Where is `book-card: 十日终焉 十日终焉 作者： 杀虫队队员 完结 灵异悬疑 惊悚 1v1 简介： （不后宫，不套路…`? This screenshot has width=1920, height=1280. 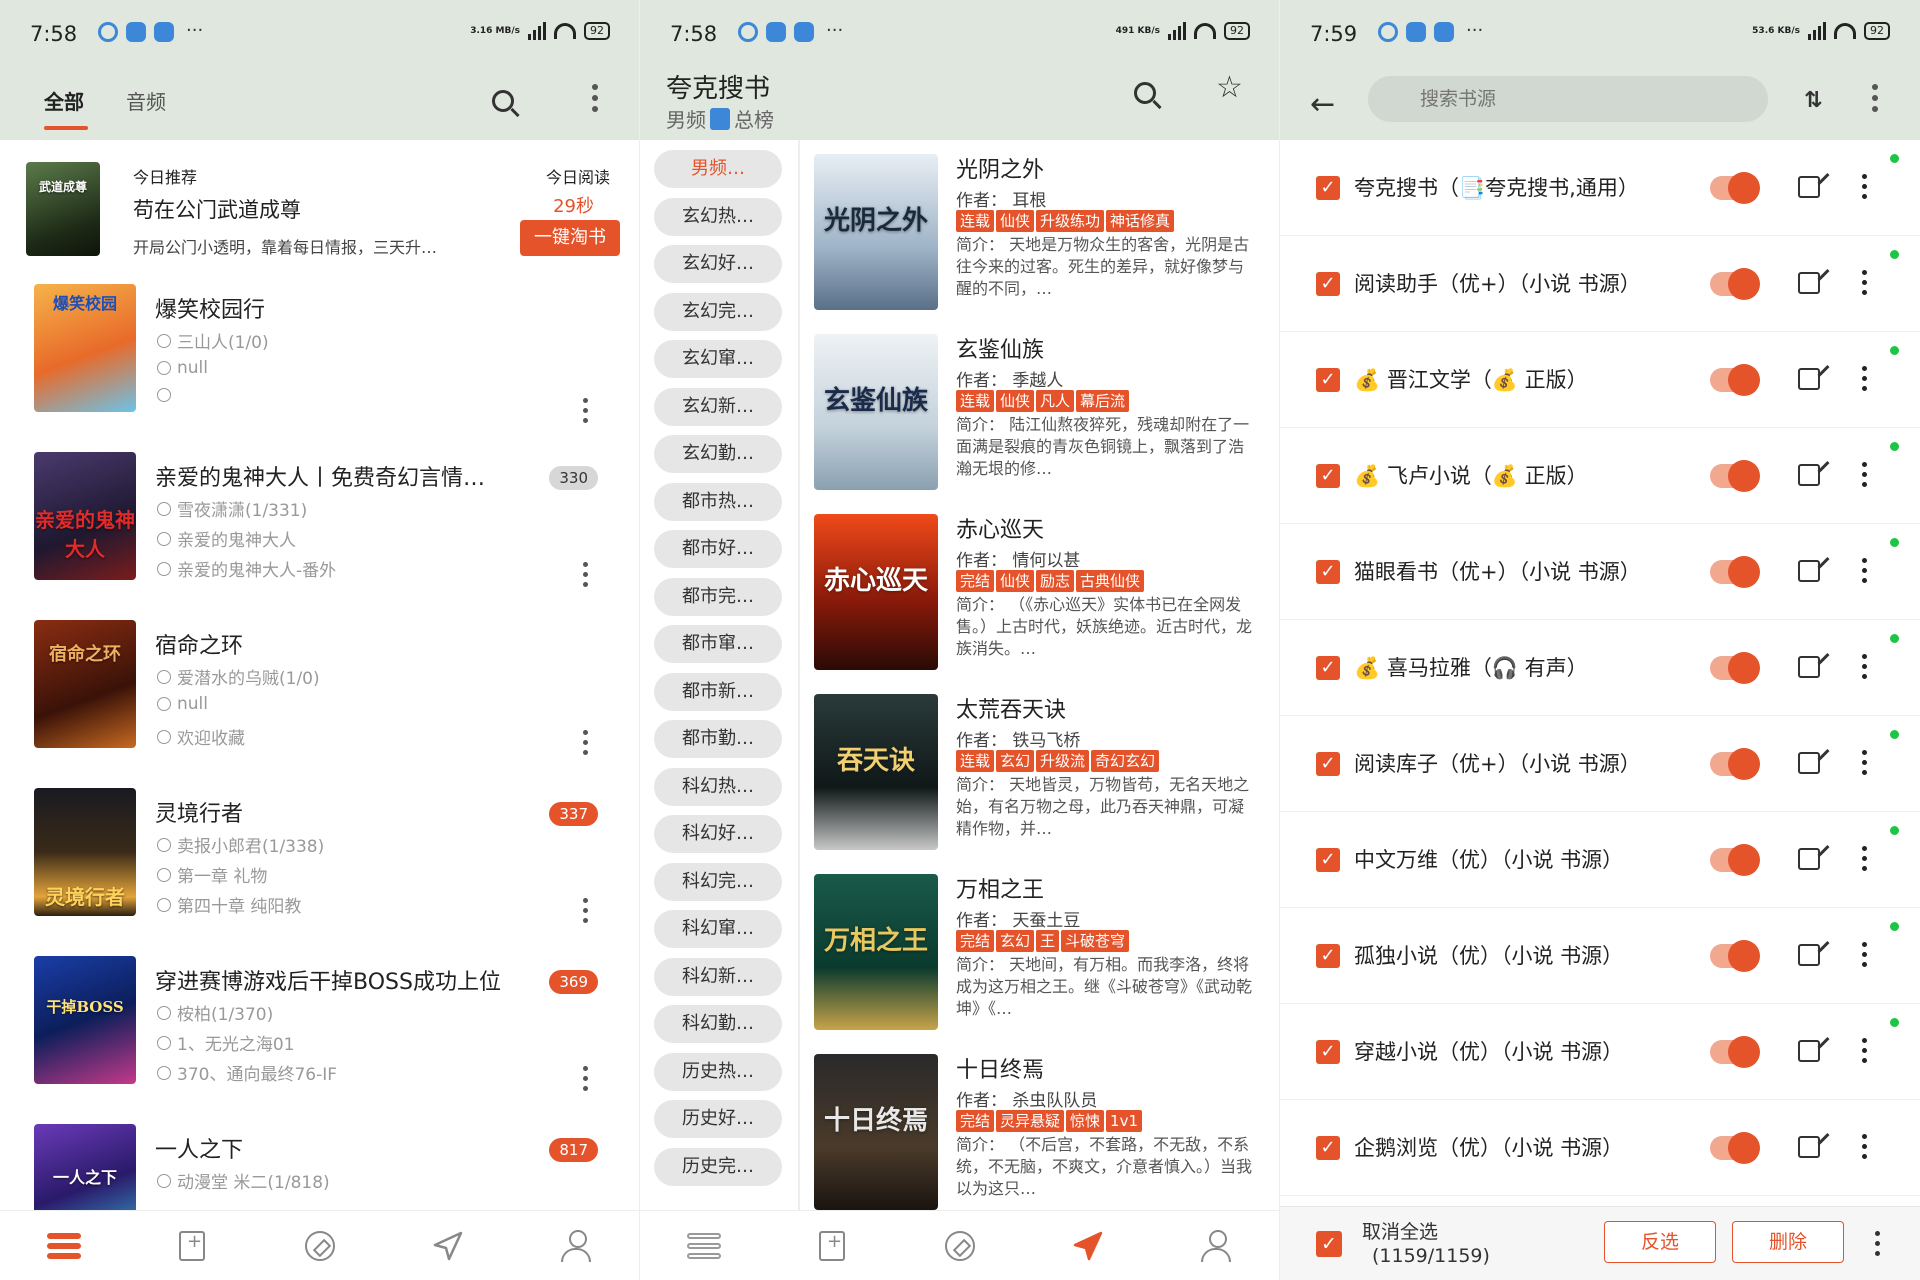
book-card: 十日终焉 十日终焉 作者： 杀虫队队员 完结 灵异悬疑 惊悚 1v1 简介： （不后宫，不套路… is located at coordinates (1040, 1130).